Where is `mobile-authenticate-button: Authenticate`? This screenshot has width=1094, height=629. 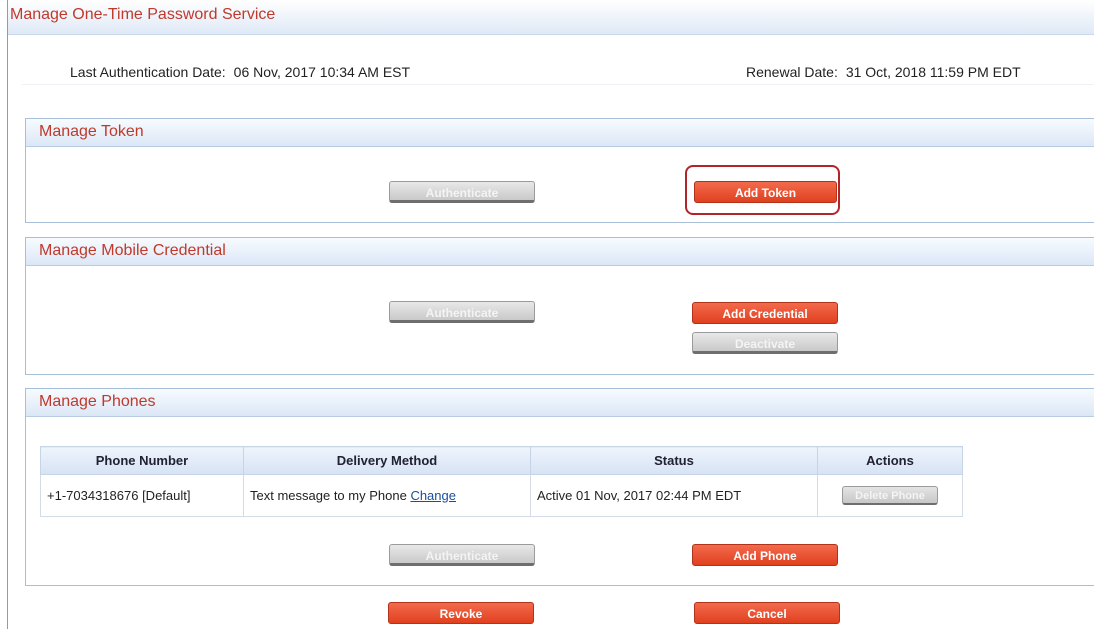
mobile-authenticate-button: Authenticate is located at coordinates (462, 312).